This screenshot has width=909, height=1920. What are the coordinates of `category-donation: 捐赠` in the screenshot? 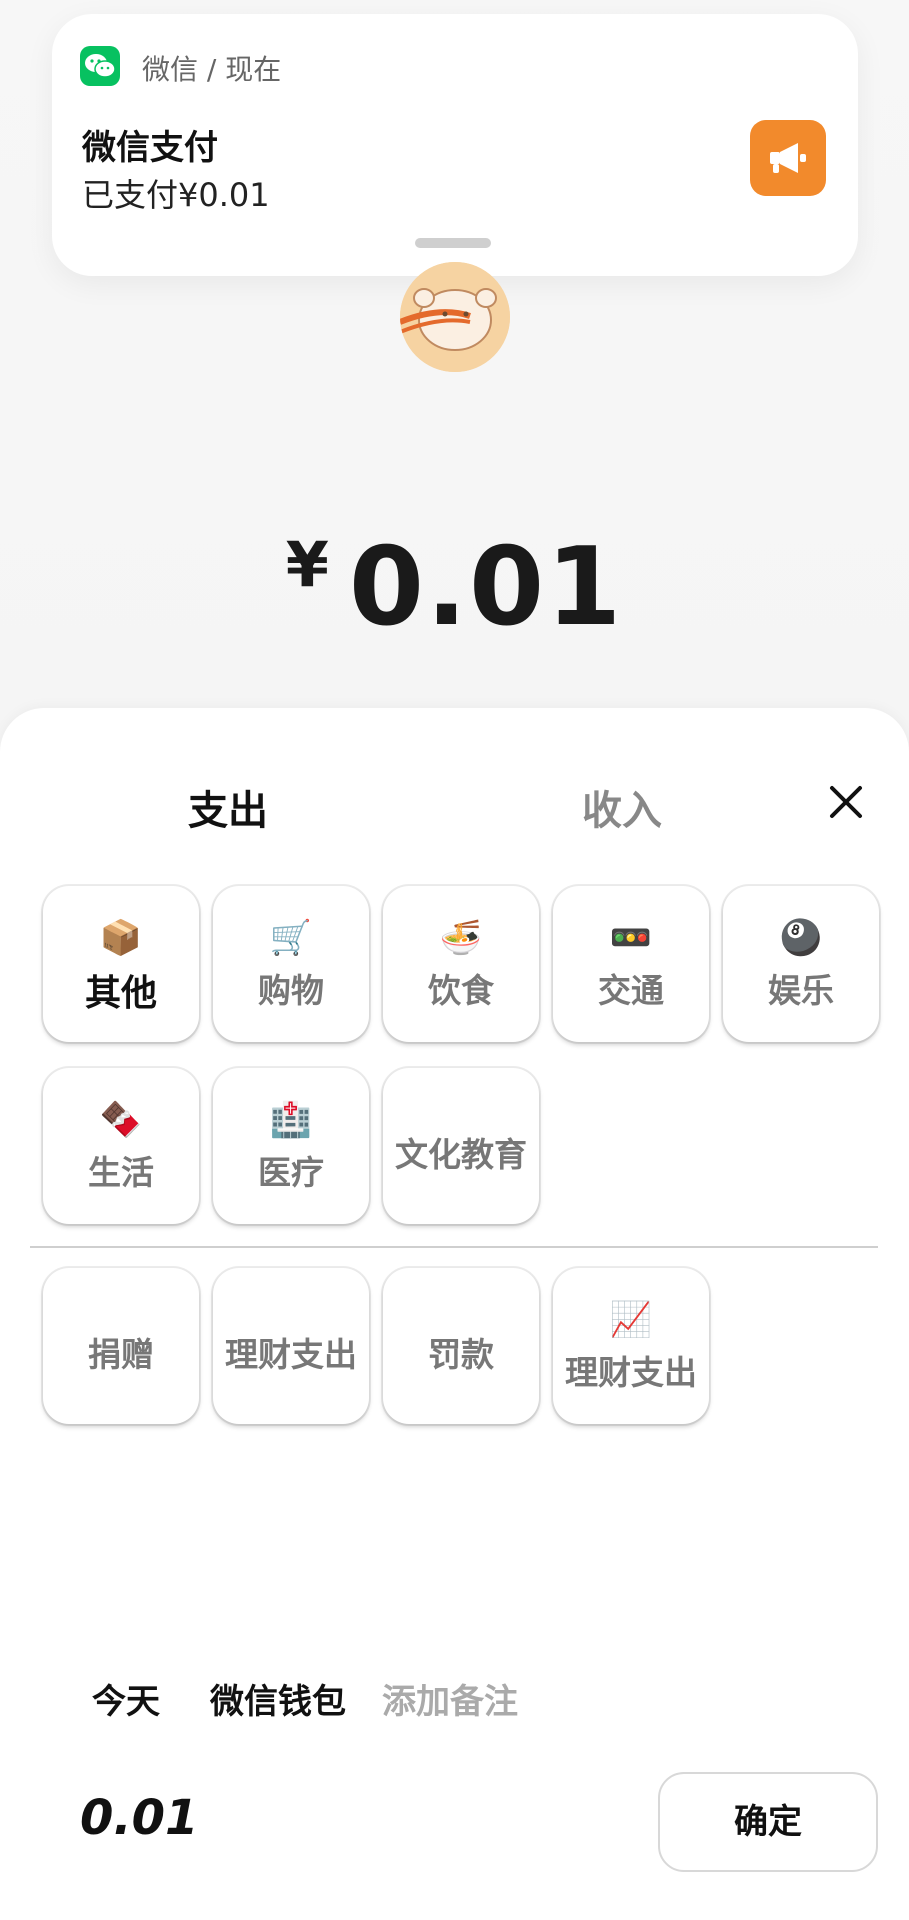 It's located at (121, 1346).